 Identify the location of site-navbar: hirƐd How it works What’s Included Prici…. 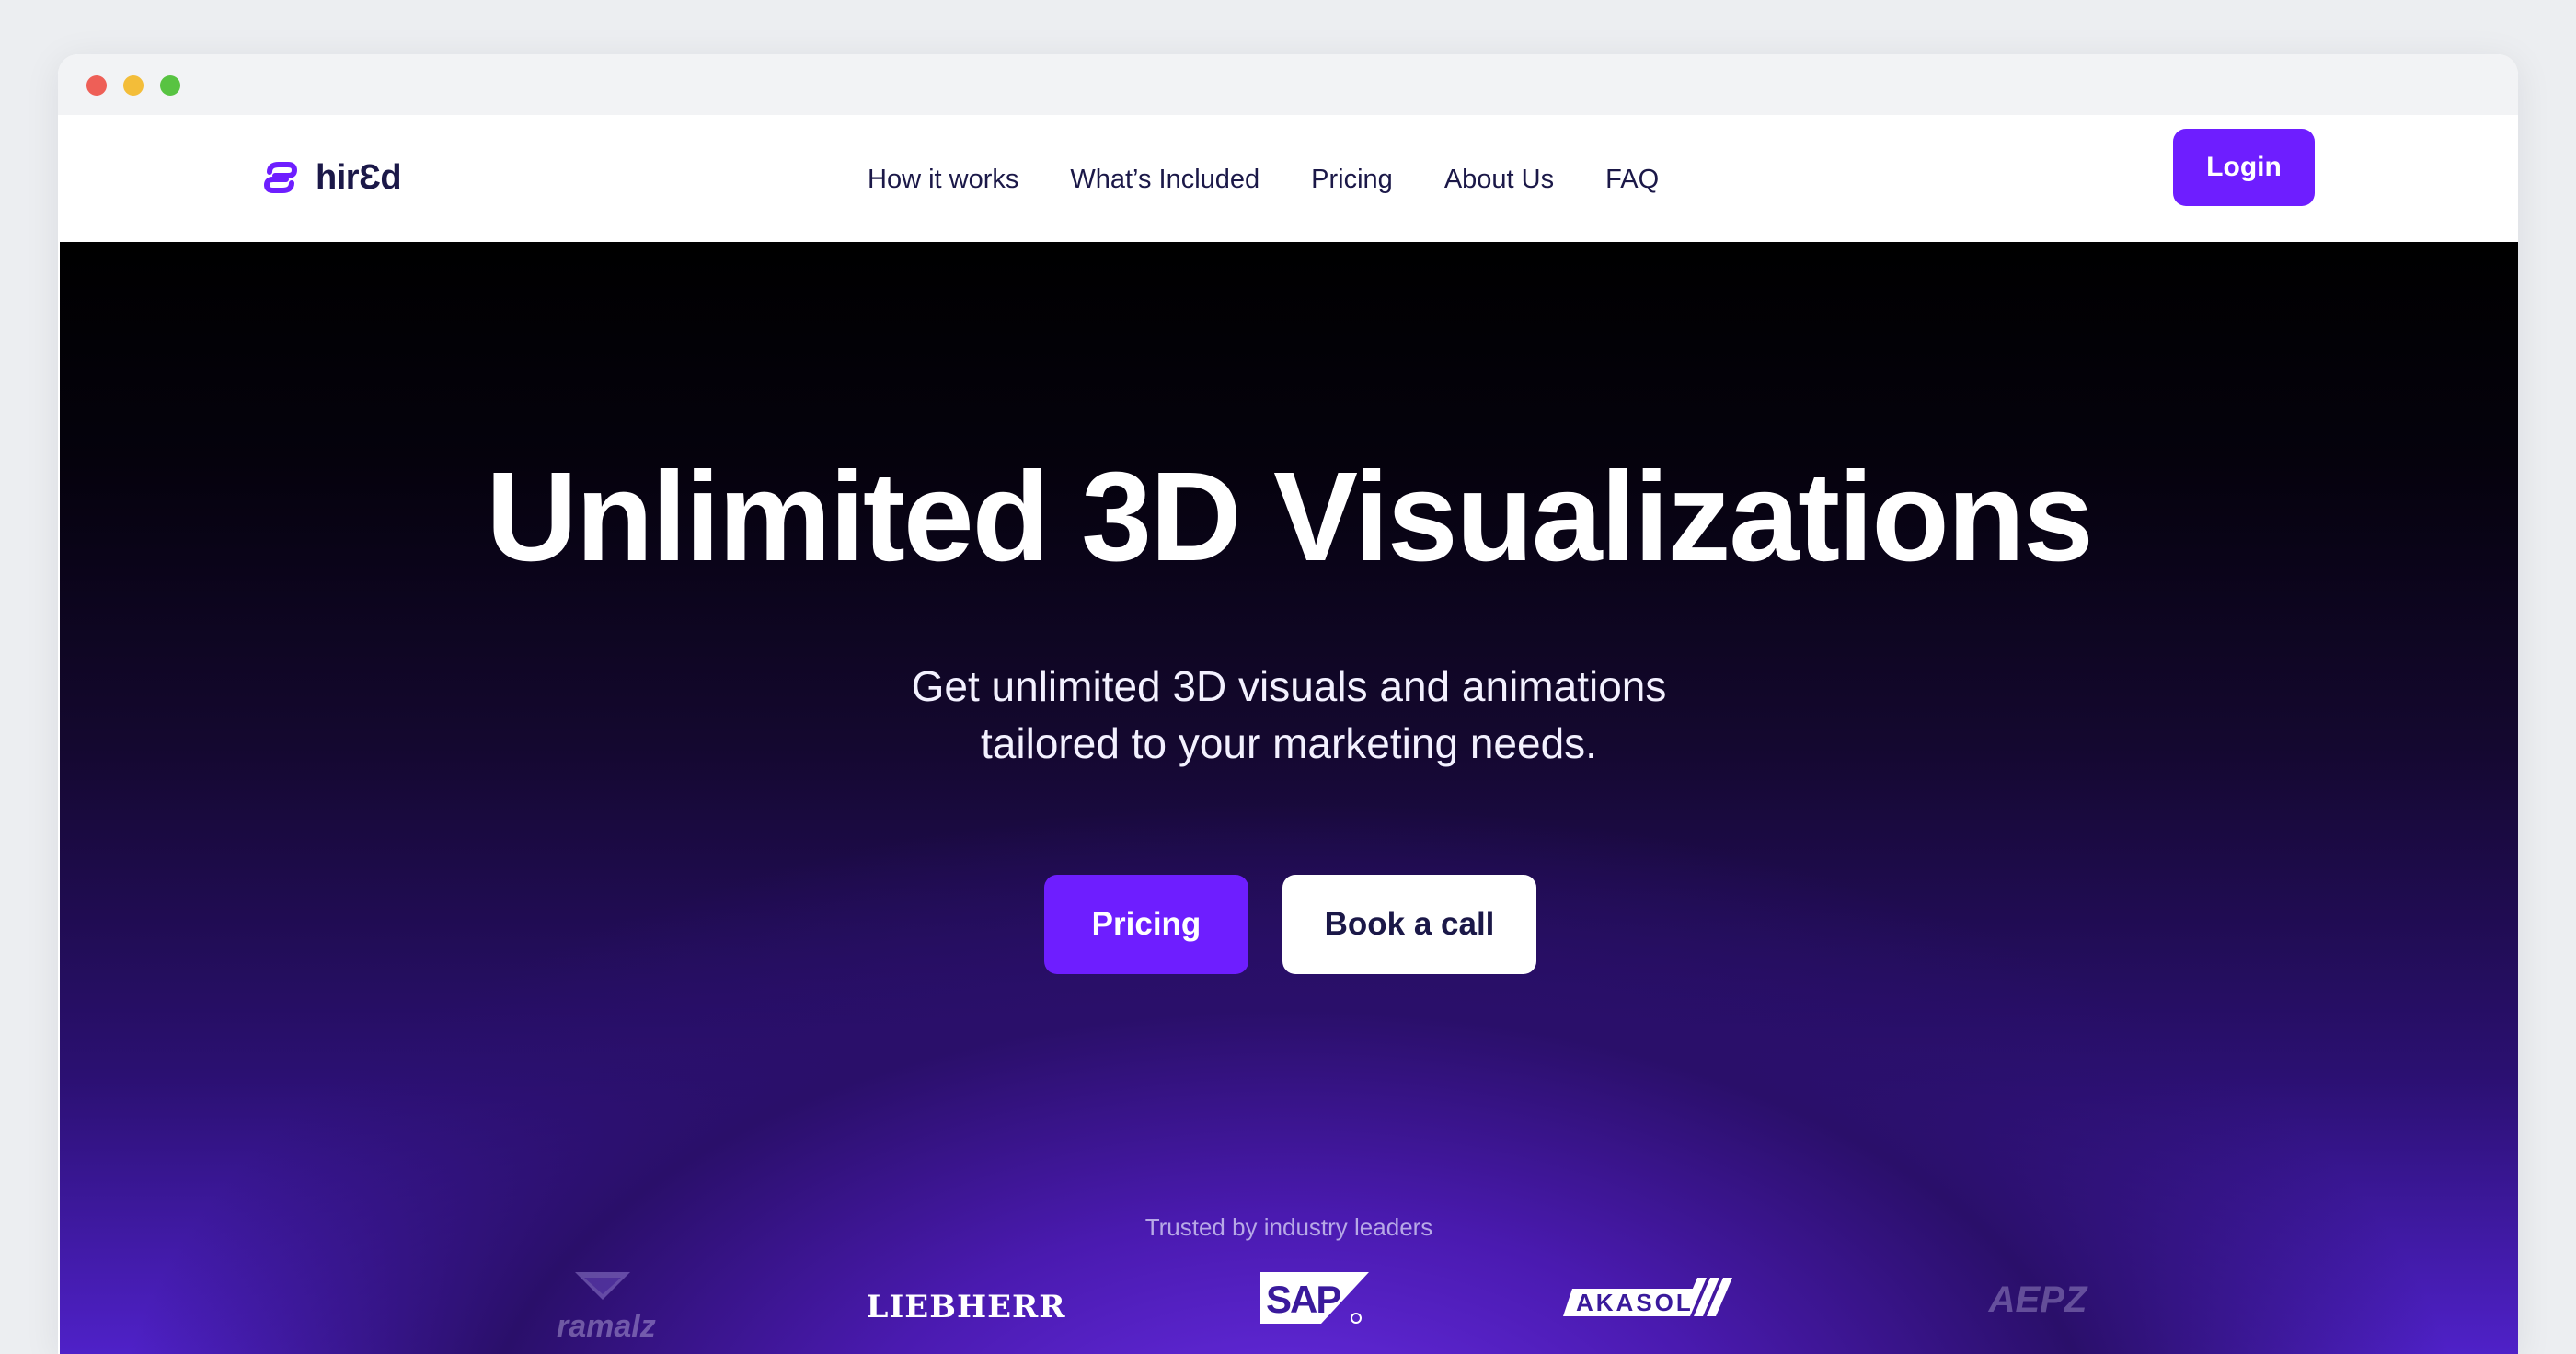
(1288, 179).